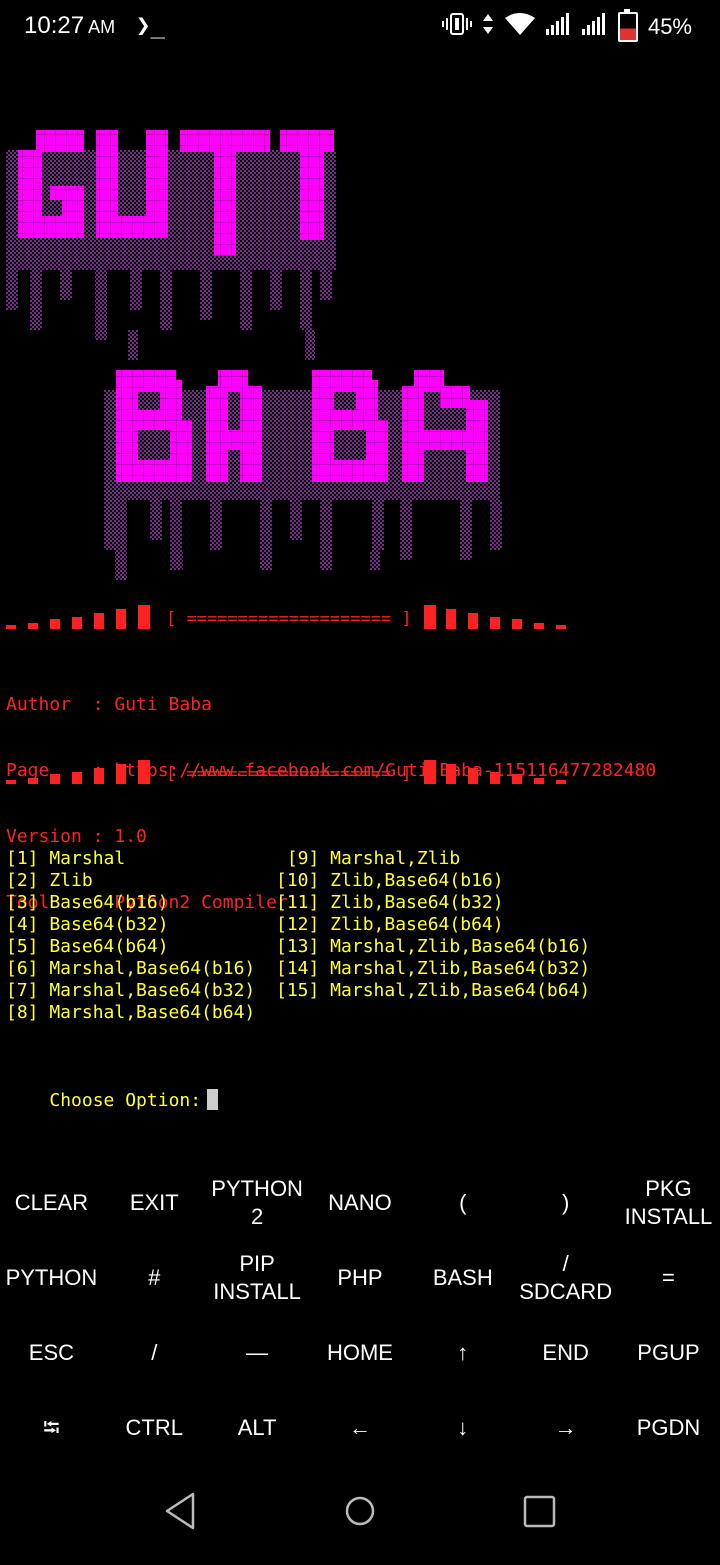 Image resolution: width=720 pixels, height=1565 pixels. What do you see at coordinates (154, 1427) in the screenshot?
I see `ctrl-key: CTRL` at bounding box center [154, 1427].